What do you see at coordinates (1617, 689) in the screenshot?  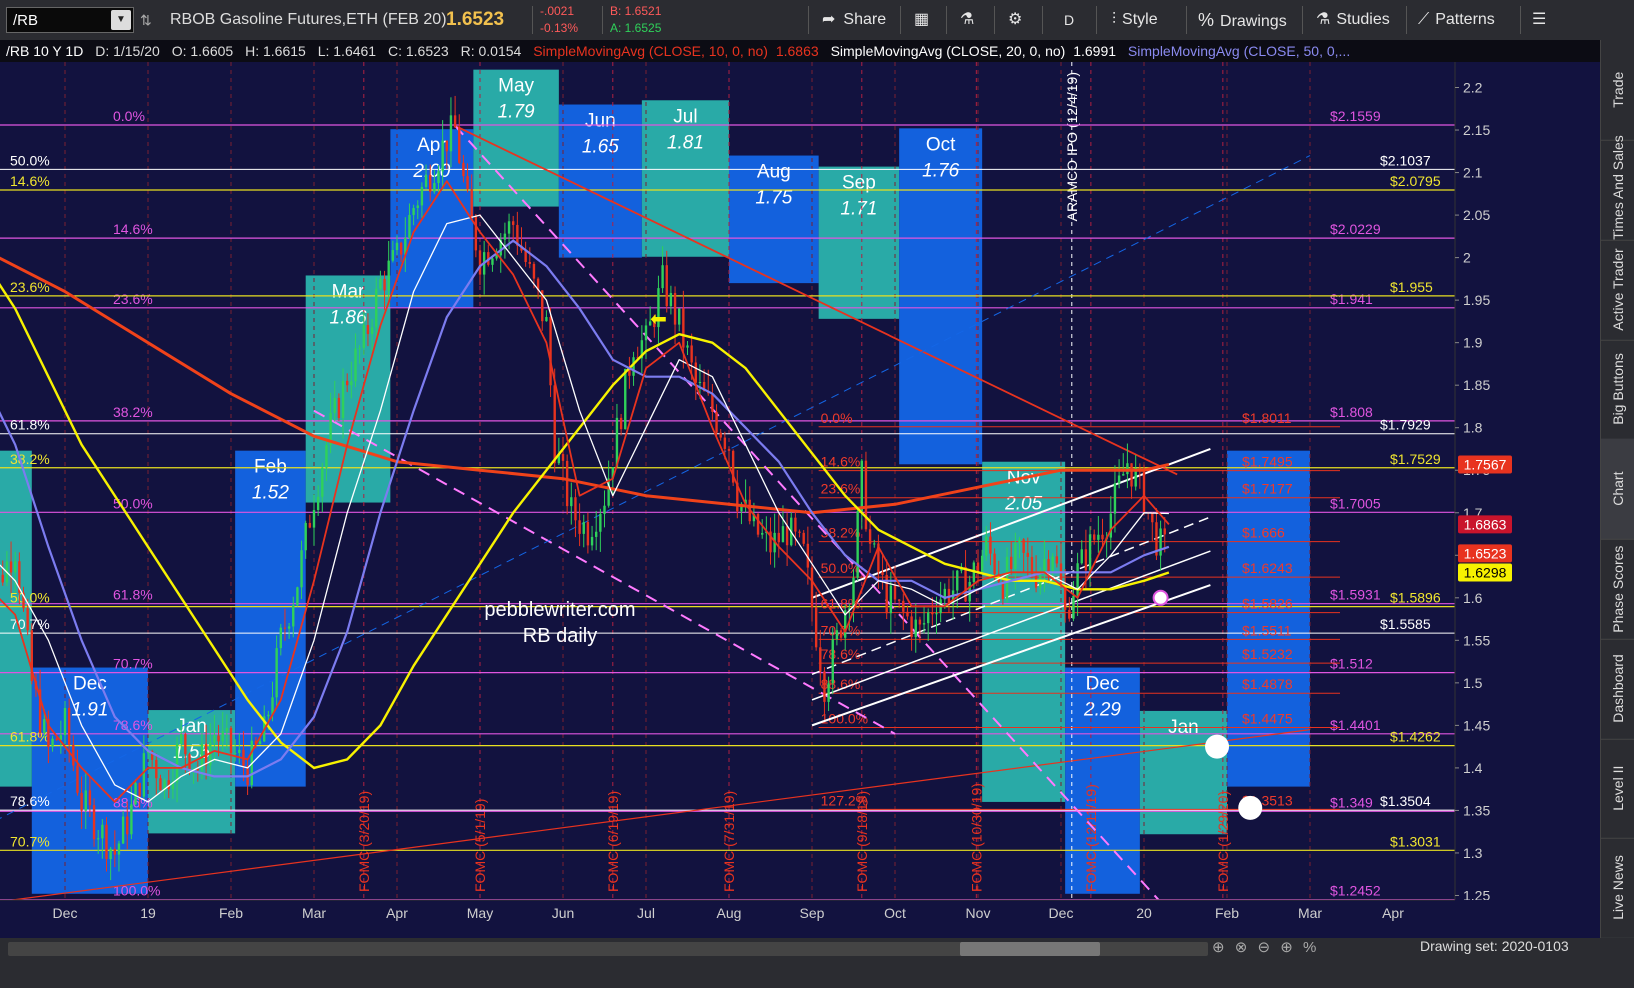 I see `panel-tab-dashboard: Dashboard` at bounding box center [1617, 689].